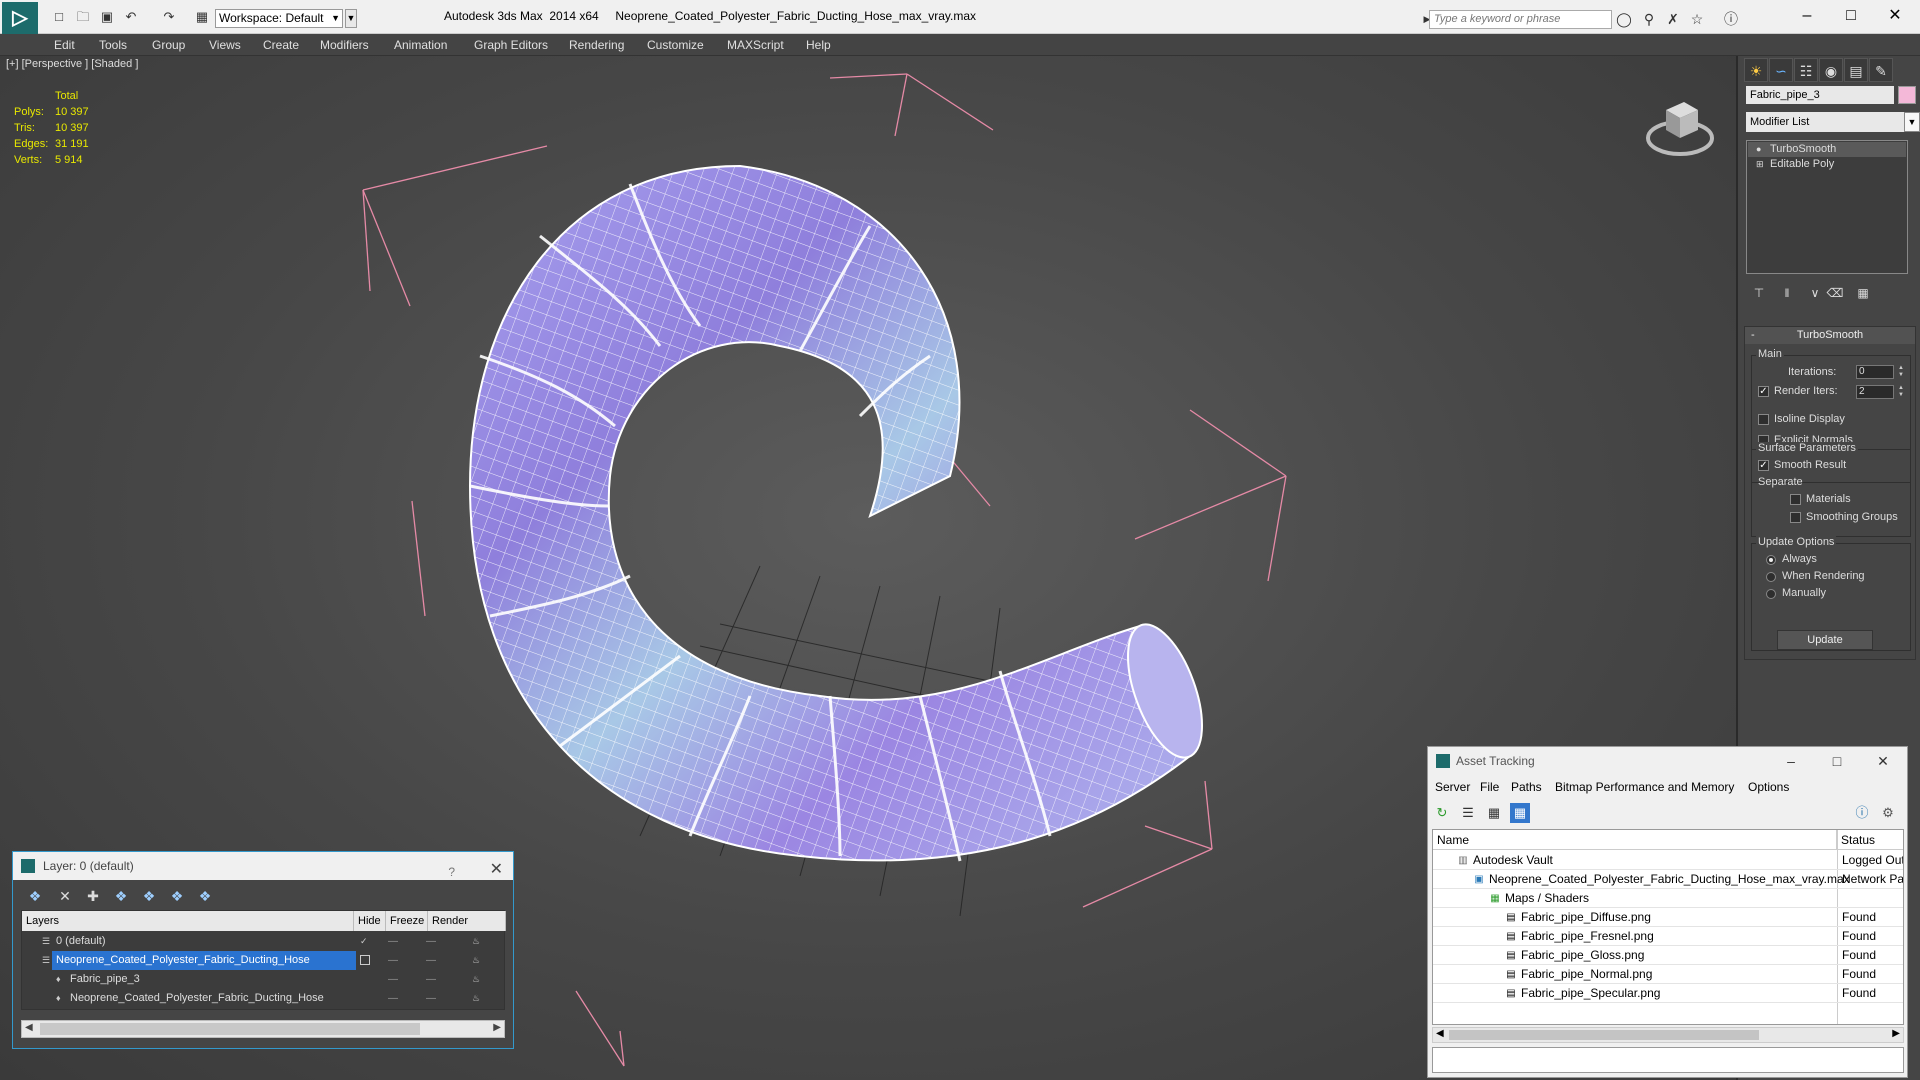  Describe the element at coordinates (1835, 293) in the screenshot. I see `remove-modifier-icon: ⌫` at that location.